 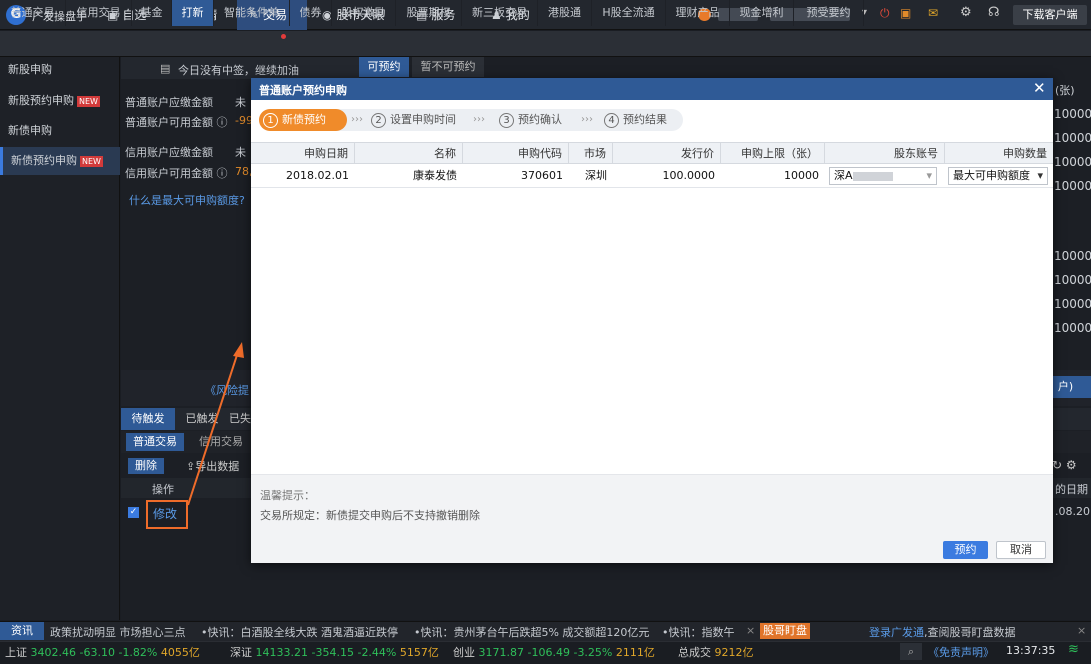 I want to click on notice-text: 今日没有中签，继续加油, so click(x=238, y=70).